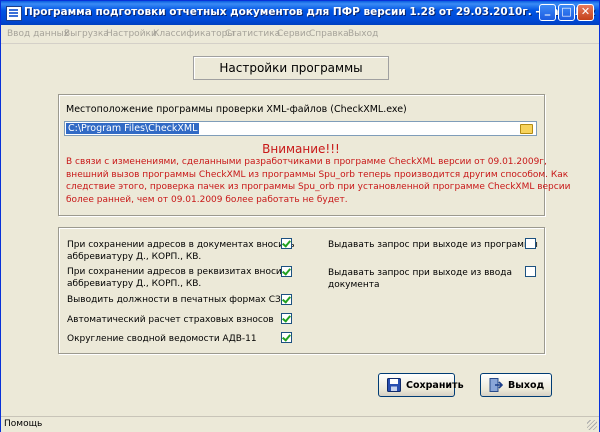 The height and width of the screenshot is (432, 600). What do you see at coordinates (286, 271) in the screenshot?
I see `option-address-requisites-checkbox` at bounding box center [286, 271].